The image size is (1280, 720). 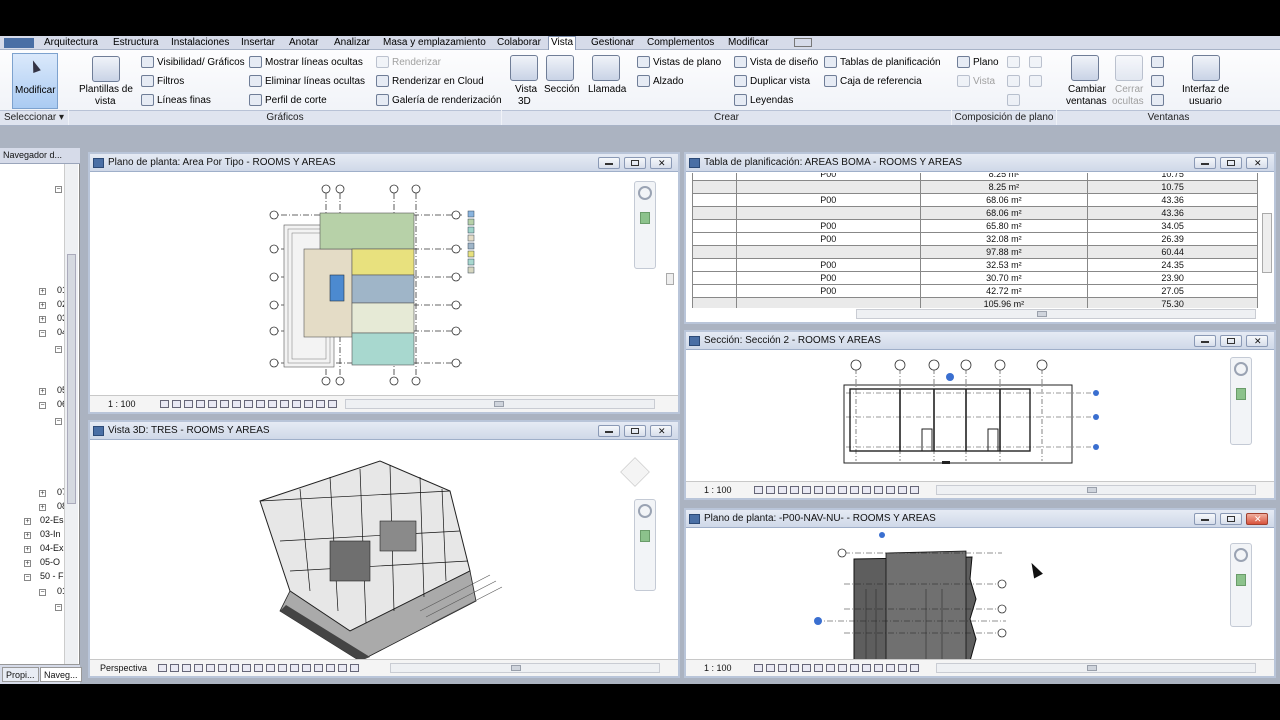 What do you see at coordinates (1157, 62) in the screenshot?
I see `replicate-icon` at bounding box center [1157, 62].